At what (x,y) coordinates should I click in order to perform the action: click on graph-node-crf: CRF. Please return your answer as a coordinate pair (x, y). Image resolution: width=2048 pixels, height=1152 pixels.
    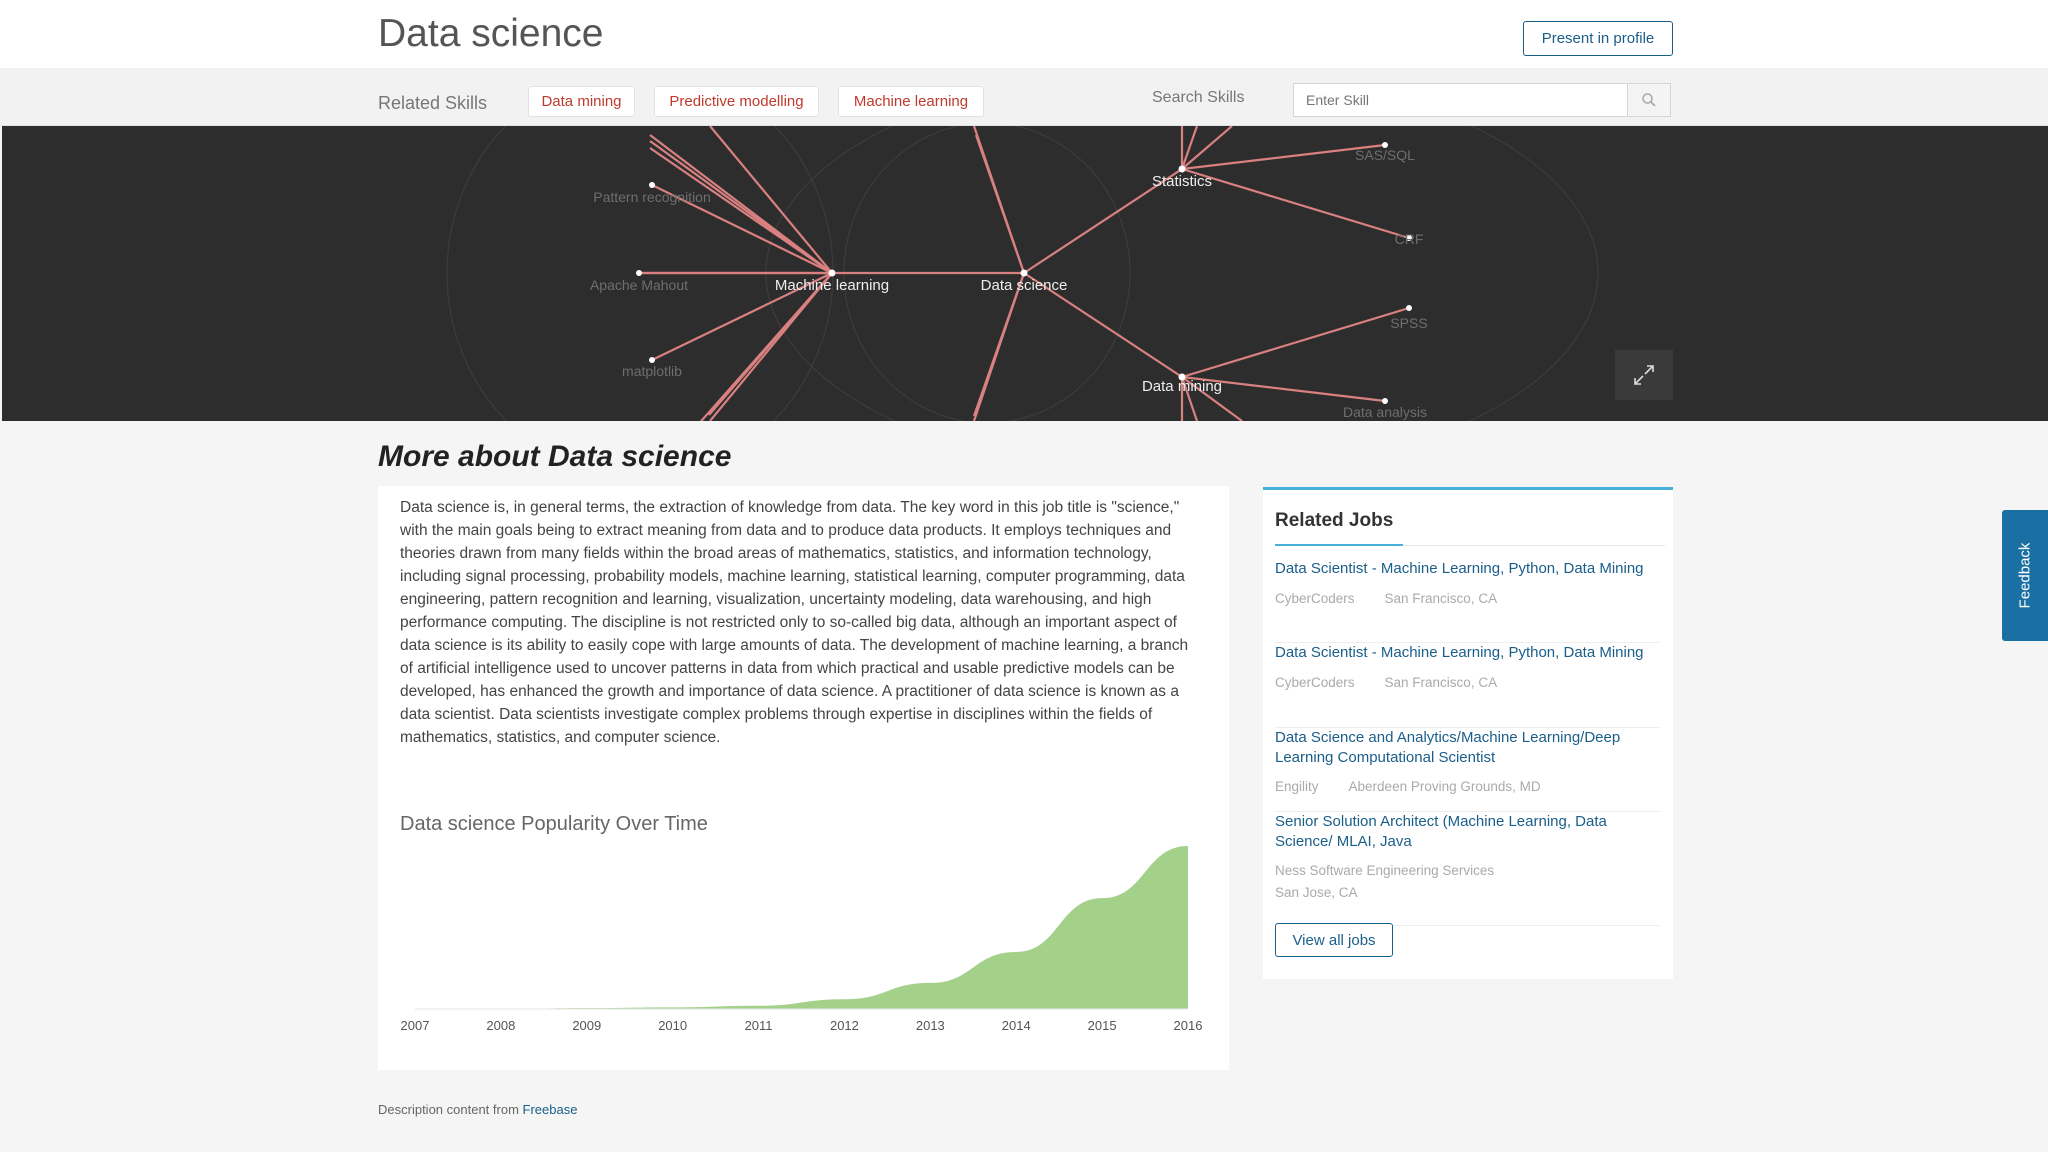
    Looking at the image, I should click on (1409, 239).